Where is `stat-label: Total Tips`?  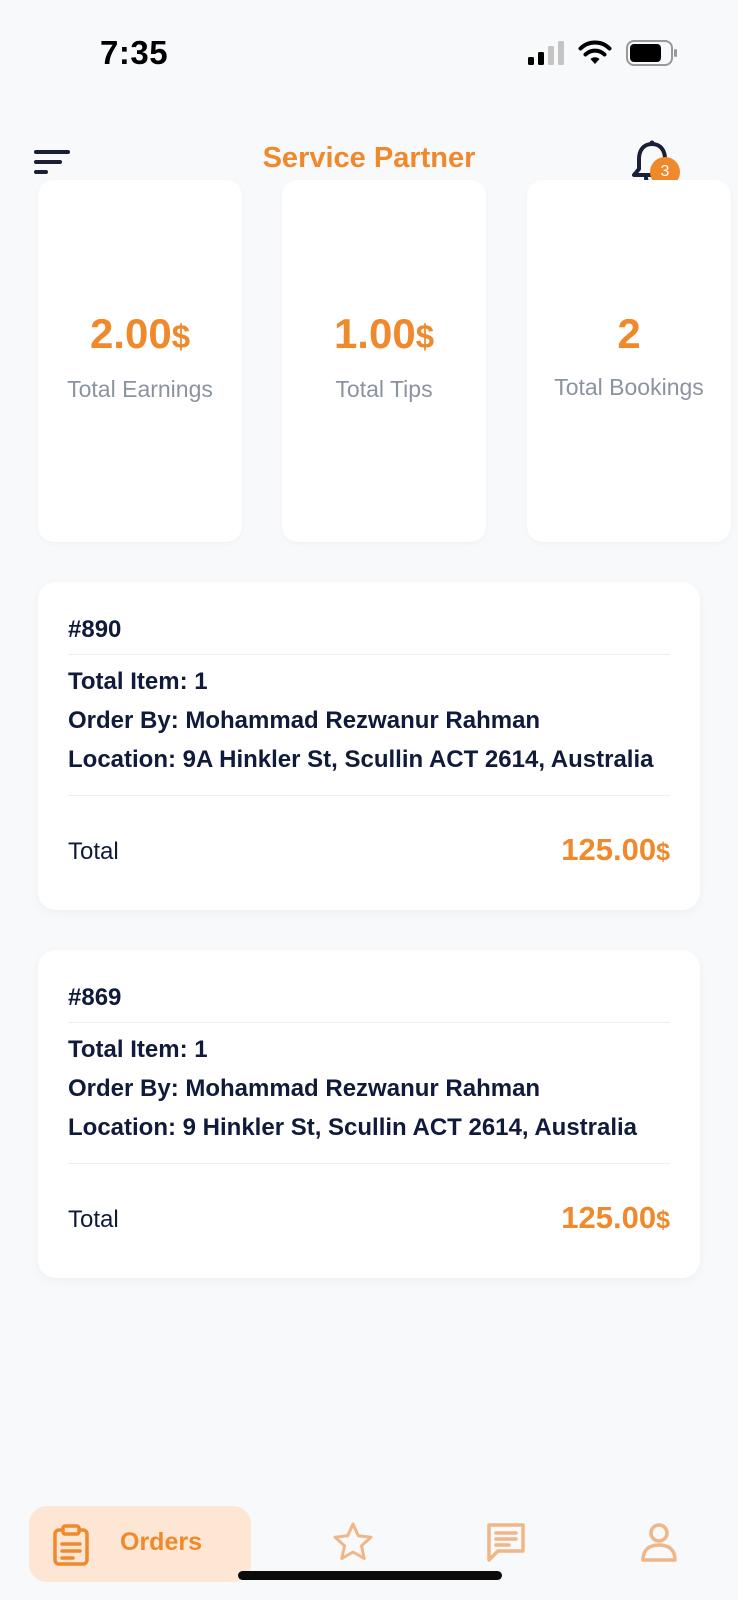 stat-label: Total Tips is located at coordinates (384, 389).